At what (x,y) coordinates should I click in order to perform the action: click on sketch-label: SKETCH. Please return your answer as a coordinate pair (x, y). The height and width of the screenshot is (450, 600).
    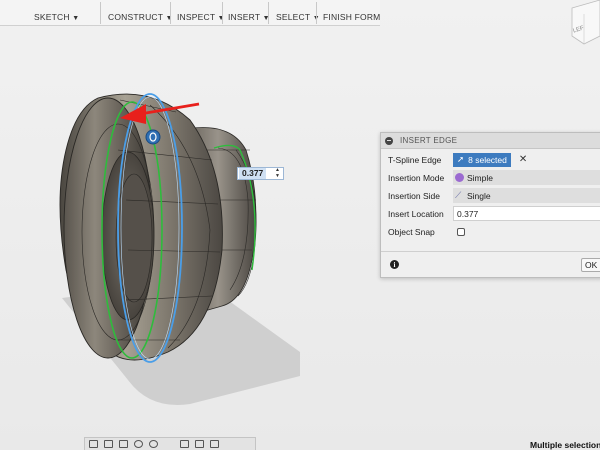
    Looking at the image, I should click on (52, 17).